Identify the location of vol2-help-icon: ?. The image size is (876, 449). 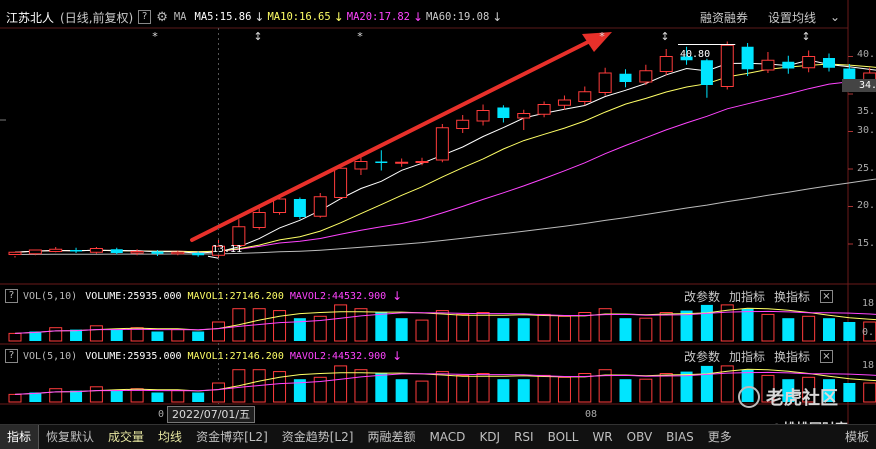
(11, 356).